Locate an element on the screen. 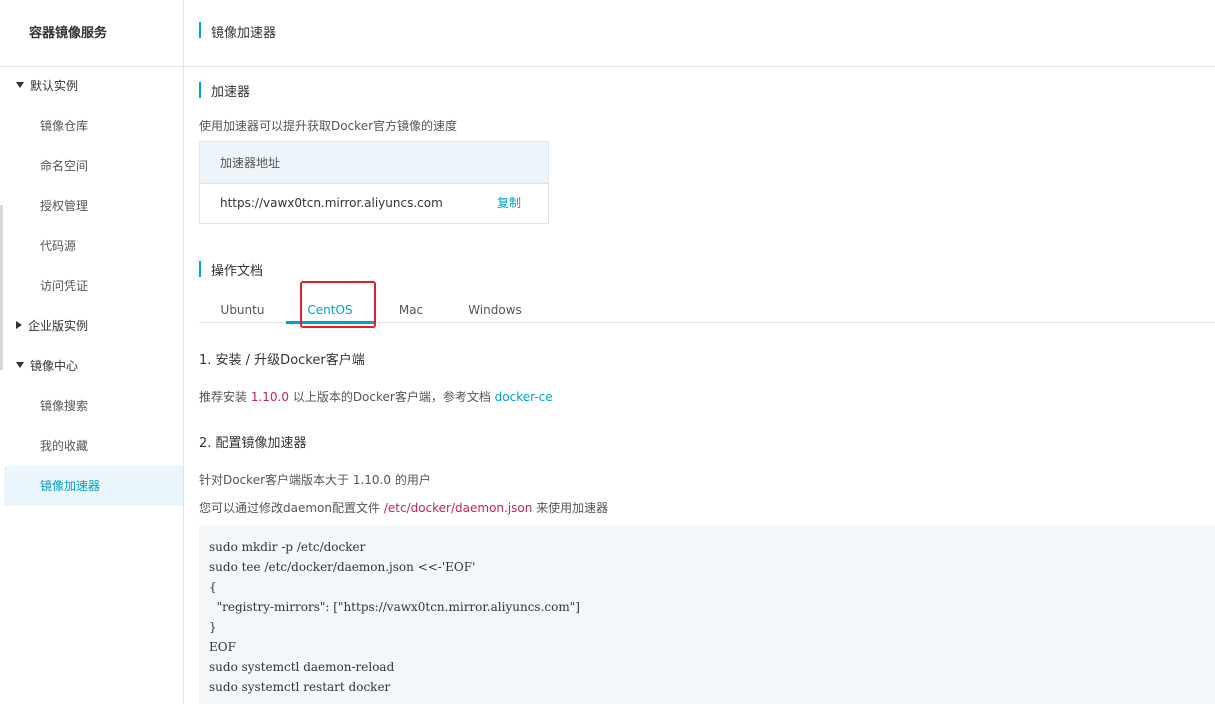 The height and width of the screenshot is (704, 1215). sidebar-group-default-instance: 默认实例 is located at coordinates (47, 86).